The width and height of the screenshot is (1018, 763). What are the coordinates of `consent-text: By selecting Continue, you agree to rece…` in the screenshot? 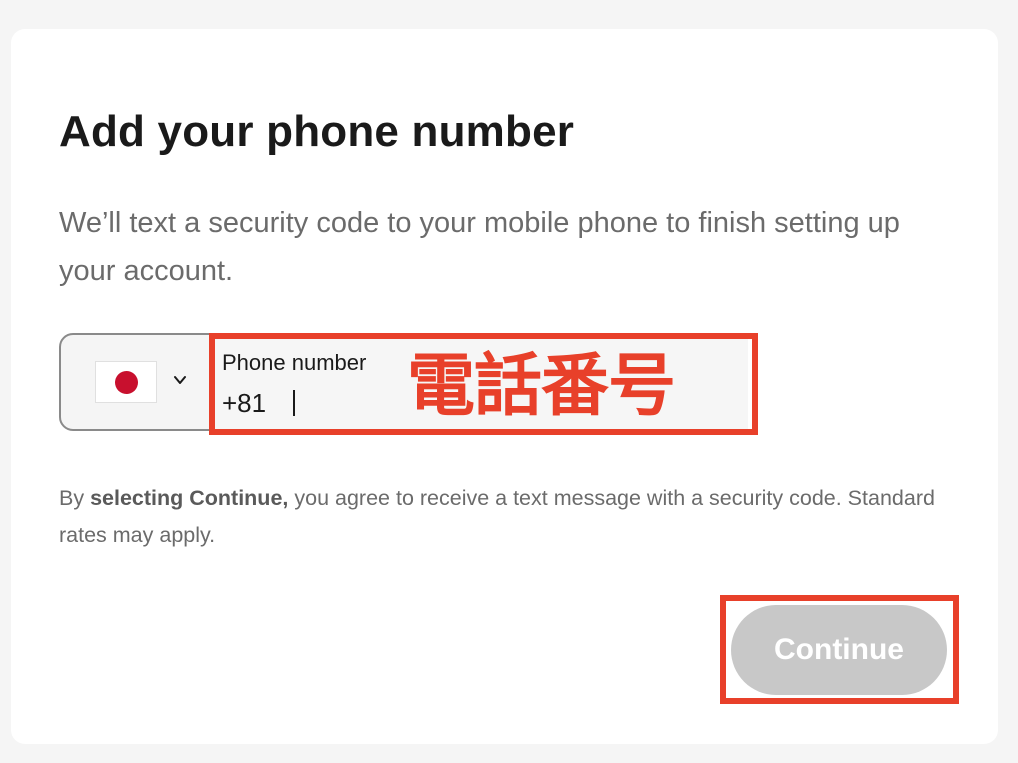 It's located at (499, 517).